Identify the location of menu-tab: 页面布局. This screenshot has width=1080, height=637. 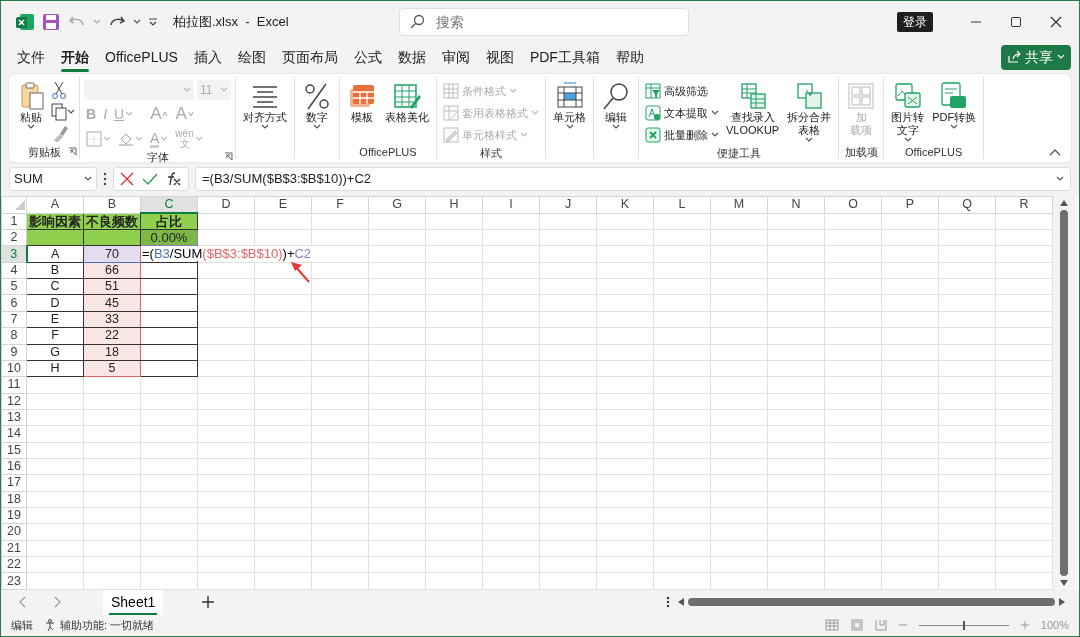
(309, 57).